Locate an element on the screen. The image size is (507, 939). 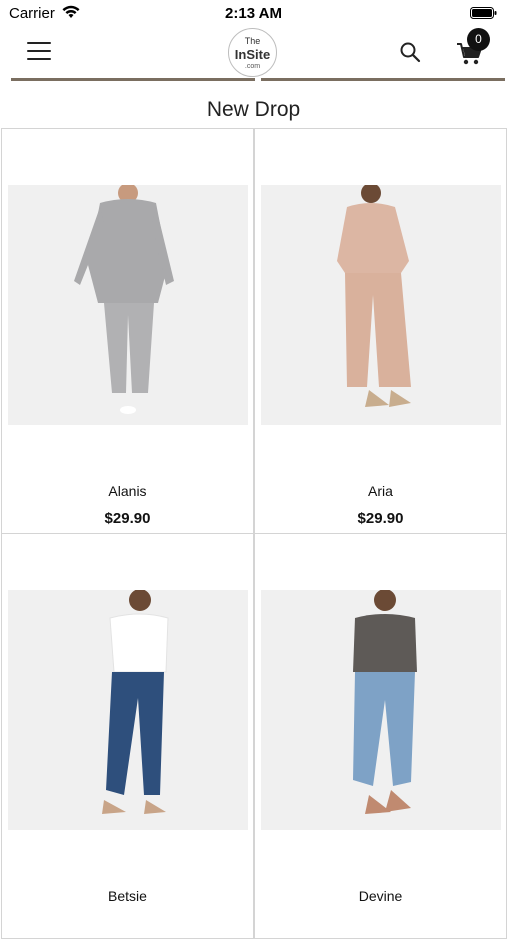
product-name: Betsie is located at coordinates (127, 896).